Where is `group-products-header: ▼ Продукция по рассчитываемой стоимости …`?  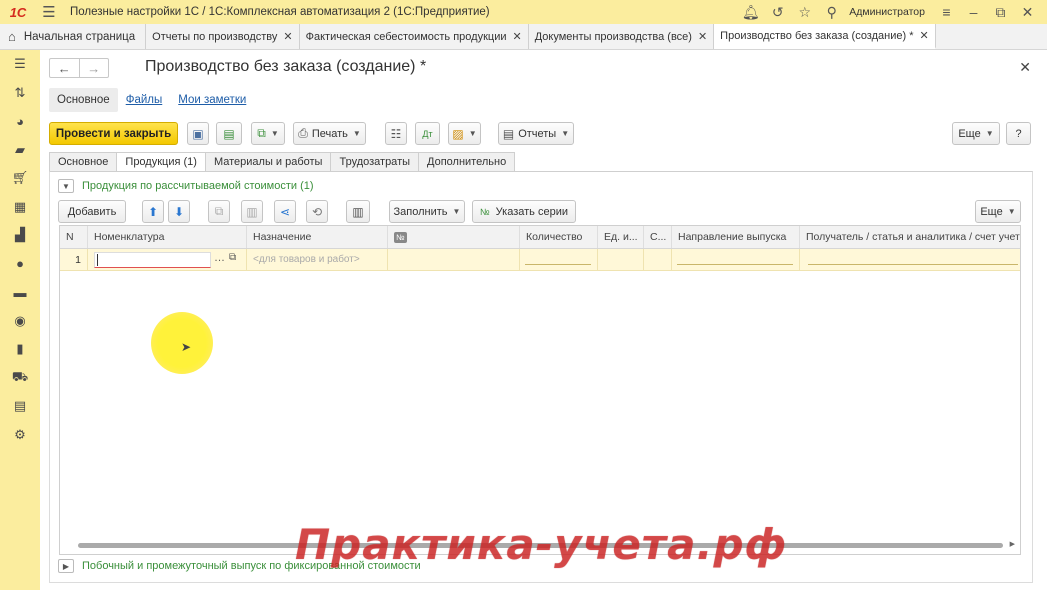
group-products-header: ▼ Продукция по рассчитываемой стоимости … is located at coordinates (186, 186).